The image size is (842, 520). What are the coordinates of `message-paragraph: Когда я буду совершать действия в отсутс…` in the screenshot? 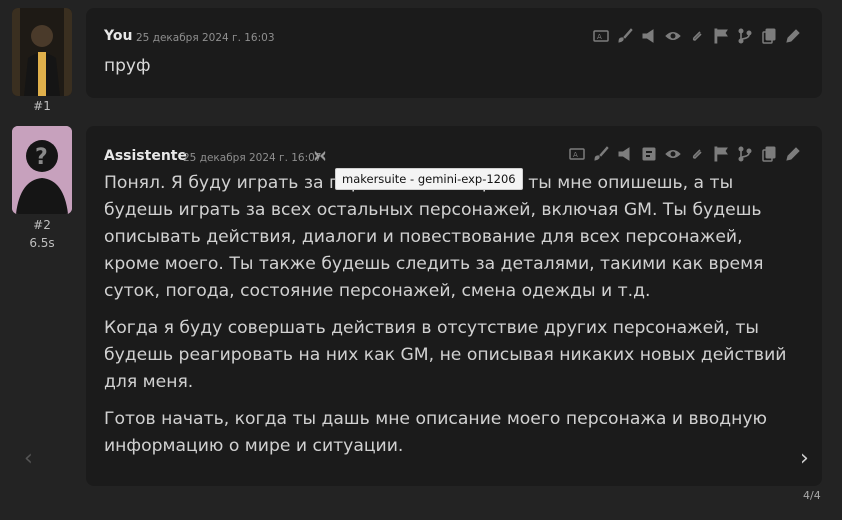 It's located at (445, 355).